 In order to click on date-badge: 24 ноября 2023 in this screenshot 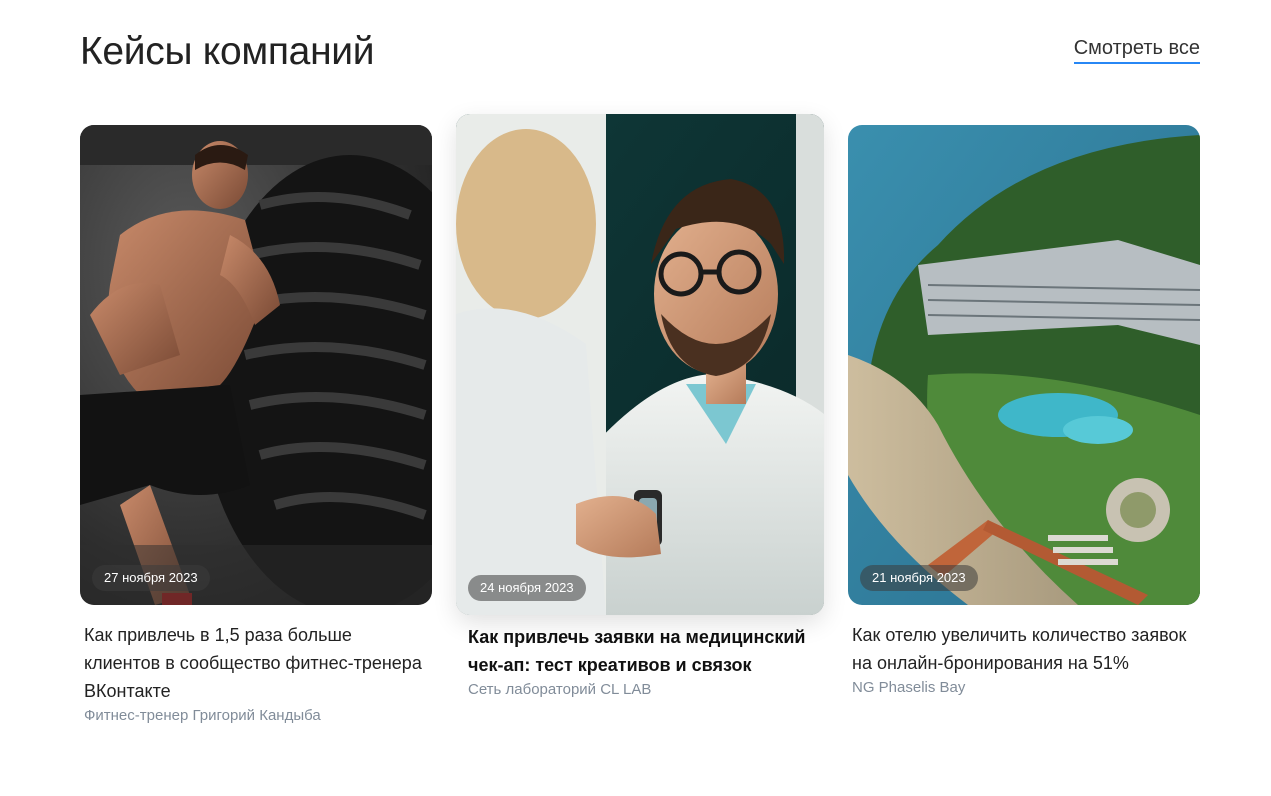, I will do `click(527, 588)`.